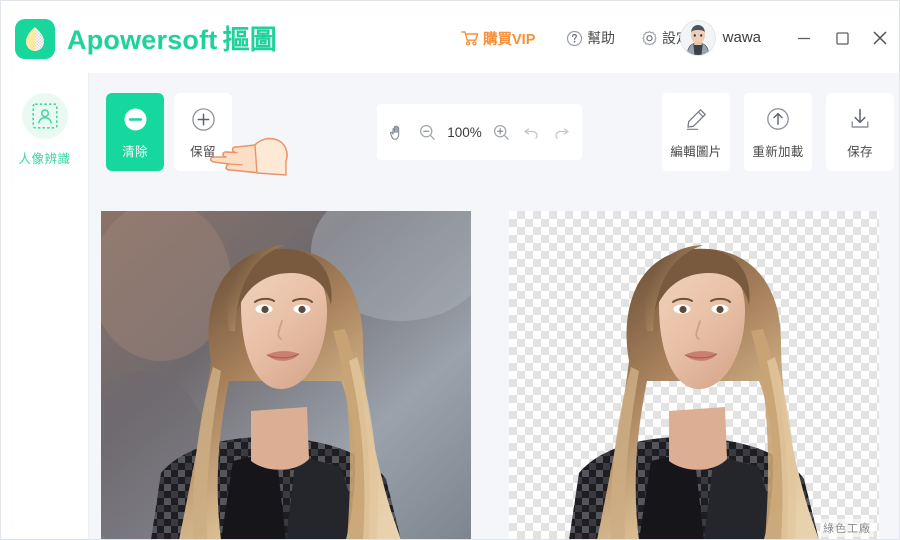  Describe the element at coordinates (574, 38) in the screenshot. I see `question-circle-icon` at that location.